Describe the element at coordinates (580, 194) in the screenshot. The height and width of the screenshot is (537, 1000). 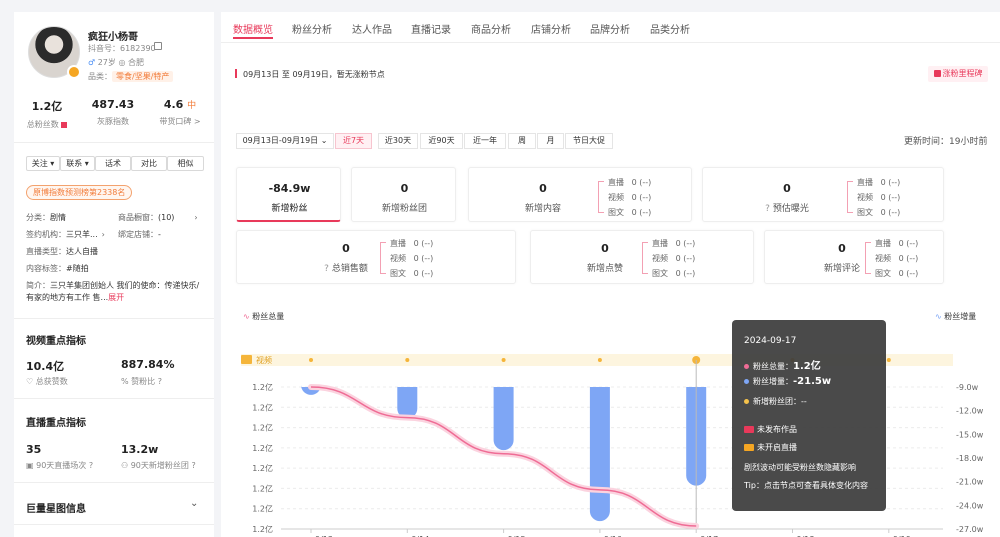
I see `card-new-content: 0 新增内容 直播 0 (--) 视频 0 (--) 图文 0 (--)` at that location.